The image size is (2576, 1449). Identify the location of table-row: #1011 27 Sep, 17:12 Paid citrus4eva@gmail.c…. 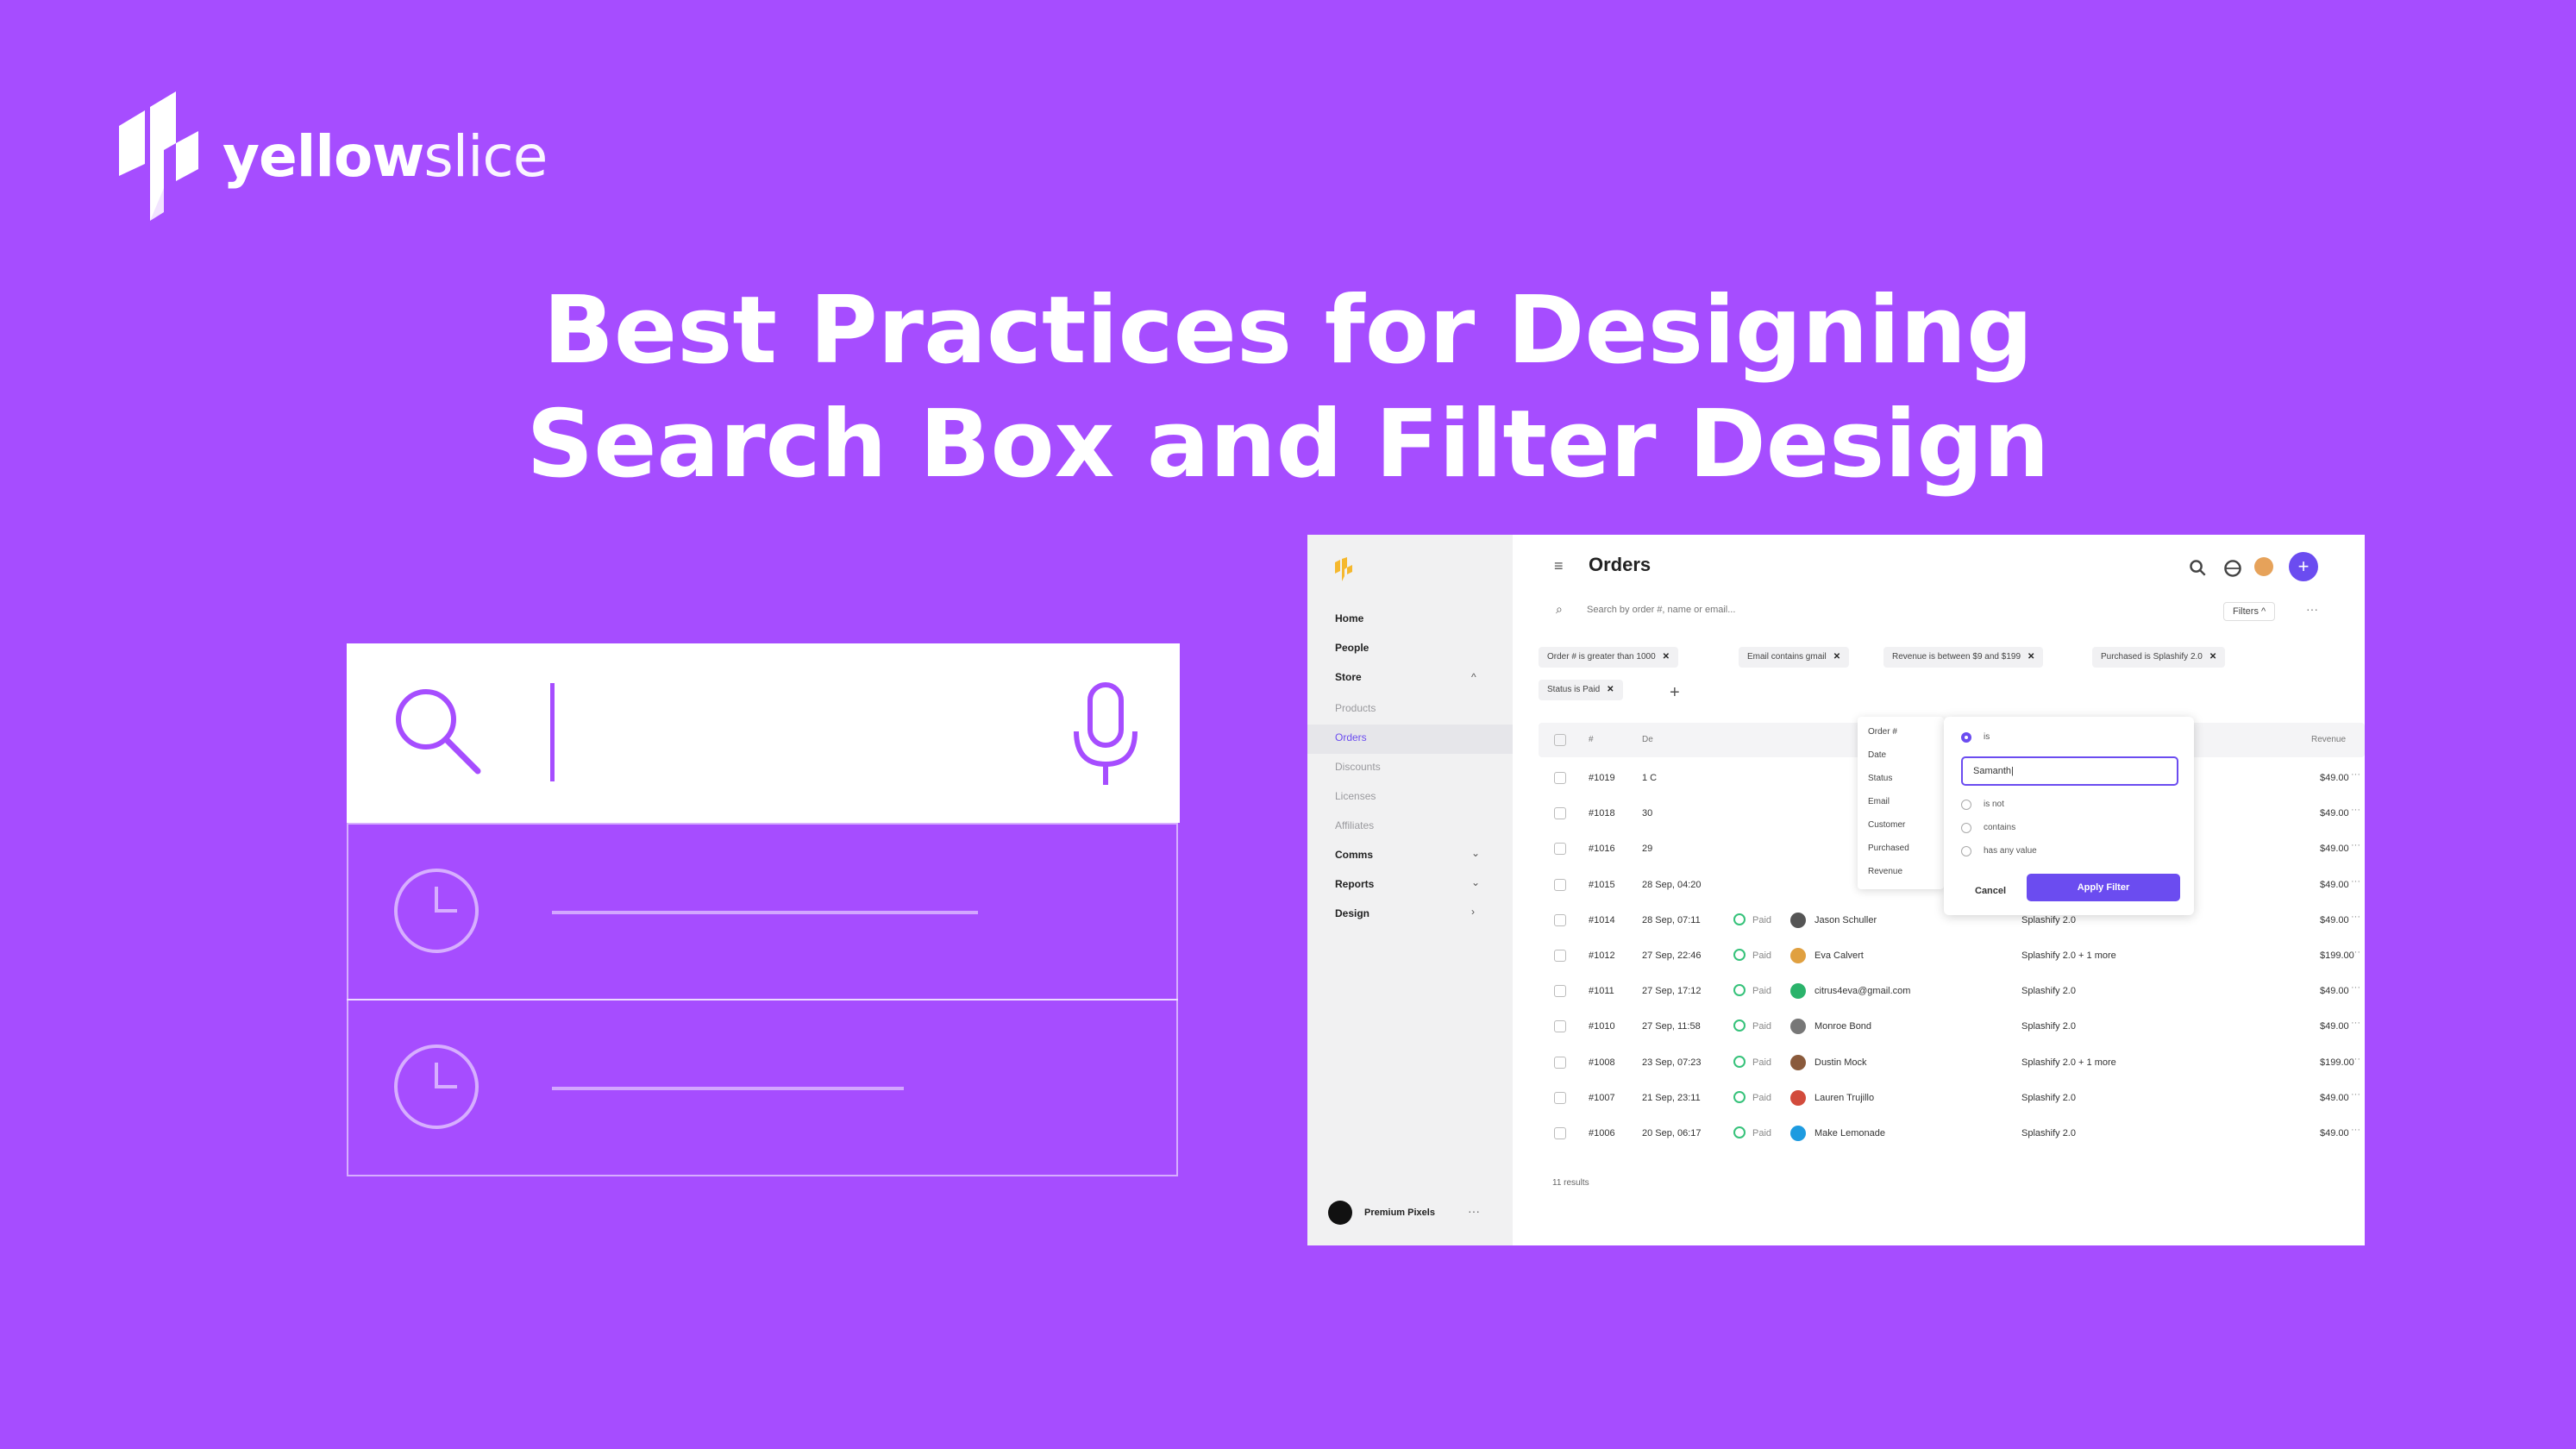
(1952, 991).